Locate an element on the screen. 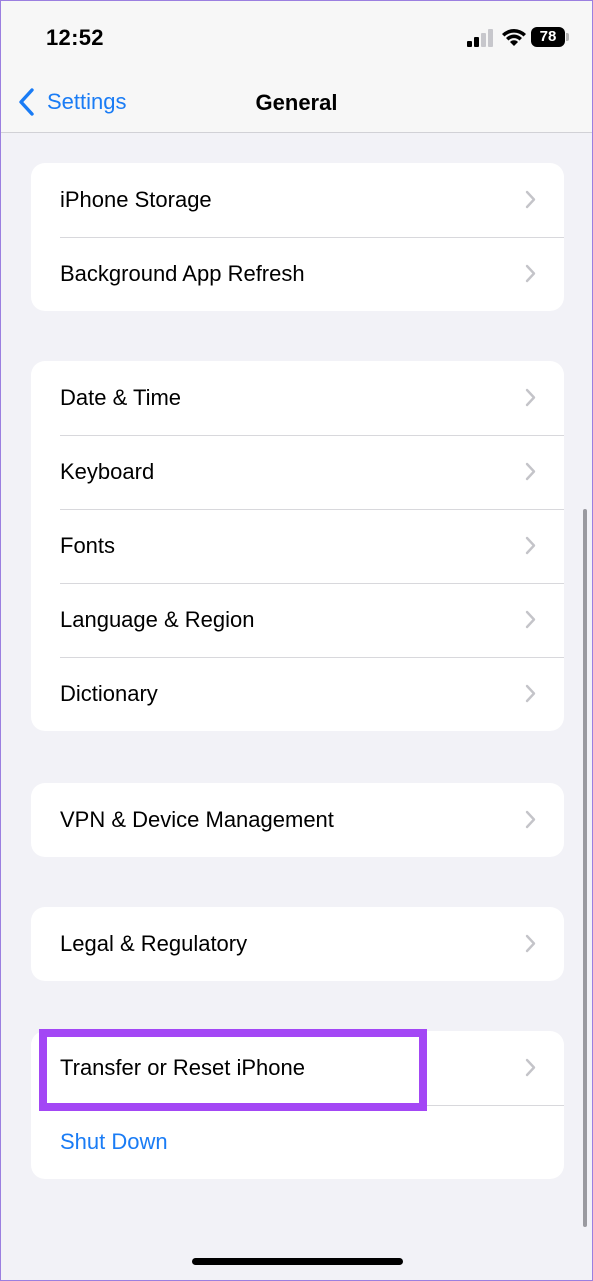 The height and width of the screenshot is (1281, 593). row-fonts: Fonts is located at coordinates (297, 546).